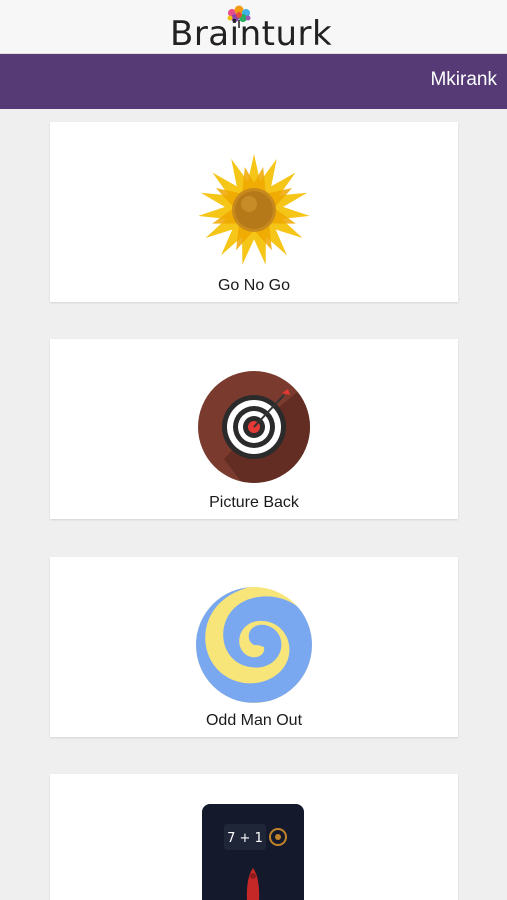 This screenshot has height=900, width=507. What do you see at coordinates (463, 80) in the screenshot?
I see `username-link: Mkirank` at bounding box center [463, 80].